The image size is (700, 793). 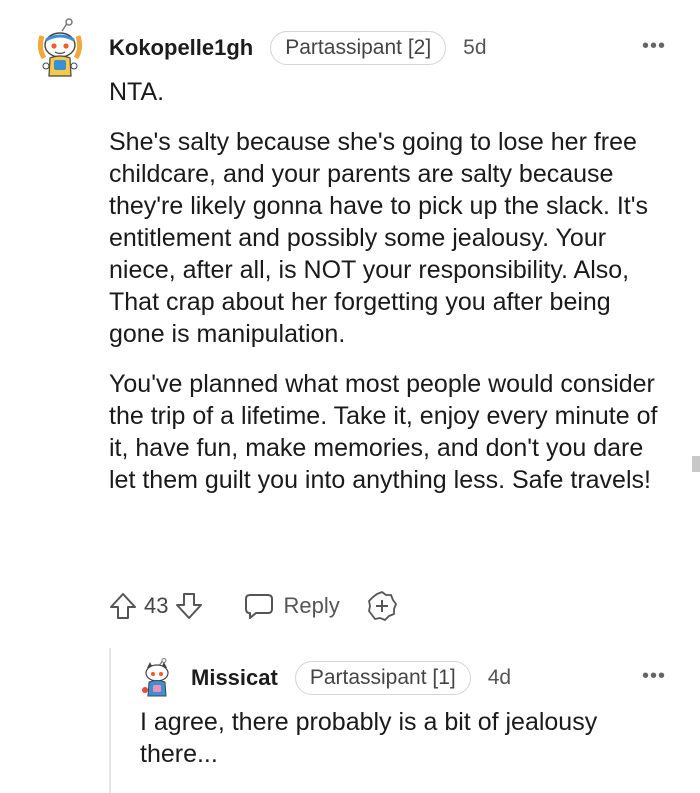 I want to click on more-options-button: •••, so click(x=654, y=46).